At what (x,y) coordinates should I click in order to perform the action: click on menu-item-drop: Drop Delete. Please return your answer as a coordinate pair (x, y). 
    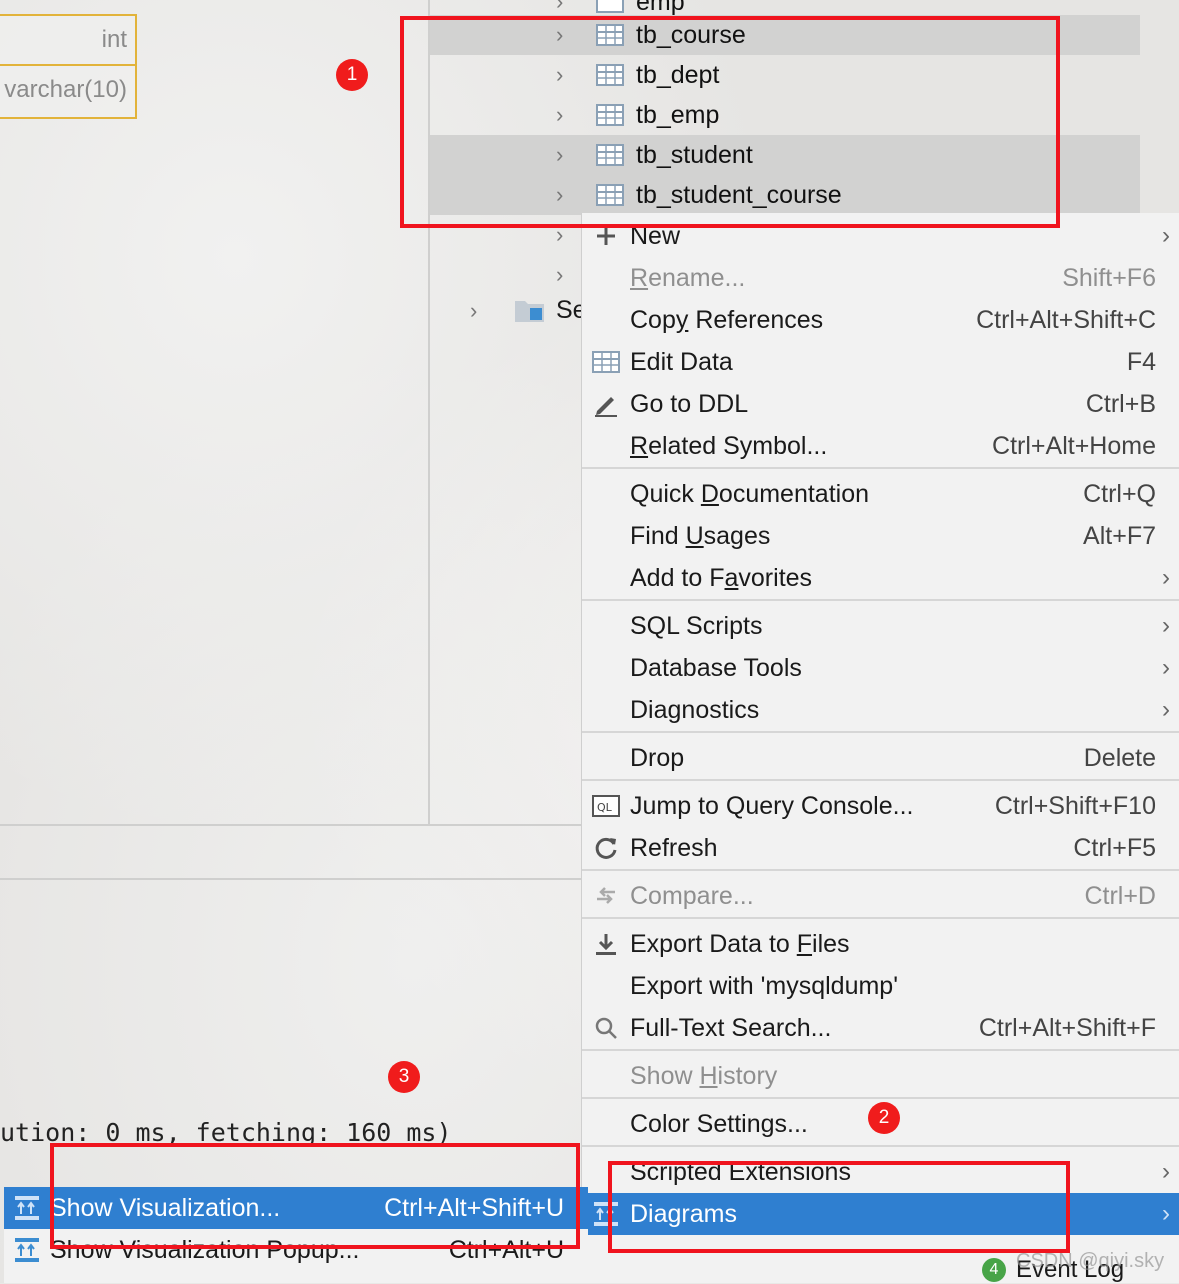
    Looking at the image, I should click on (880, 758).